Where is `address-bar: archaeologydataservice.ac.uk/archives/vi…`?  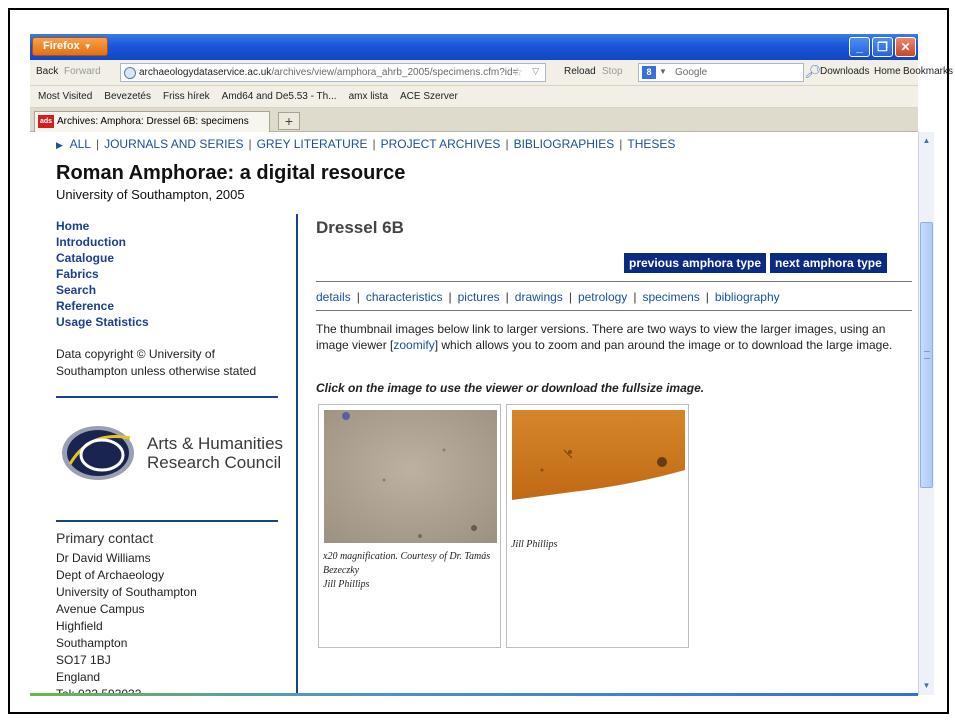 address-bar: archaeologydataservice.ac.uk/archives/vi… is located at coordinates (333, 72).